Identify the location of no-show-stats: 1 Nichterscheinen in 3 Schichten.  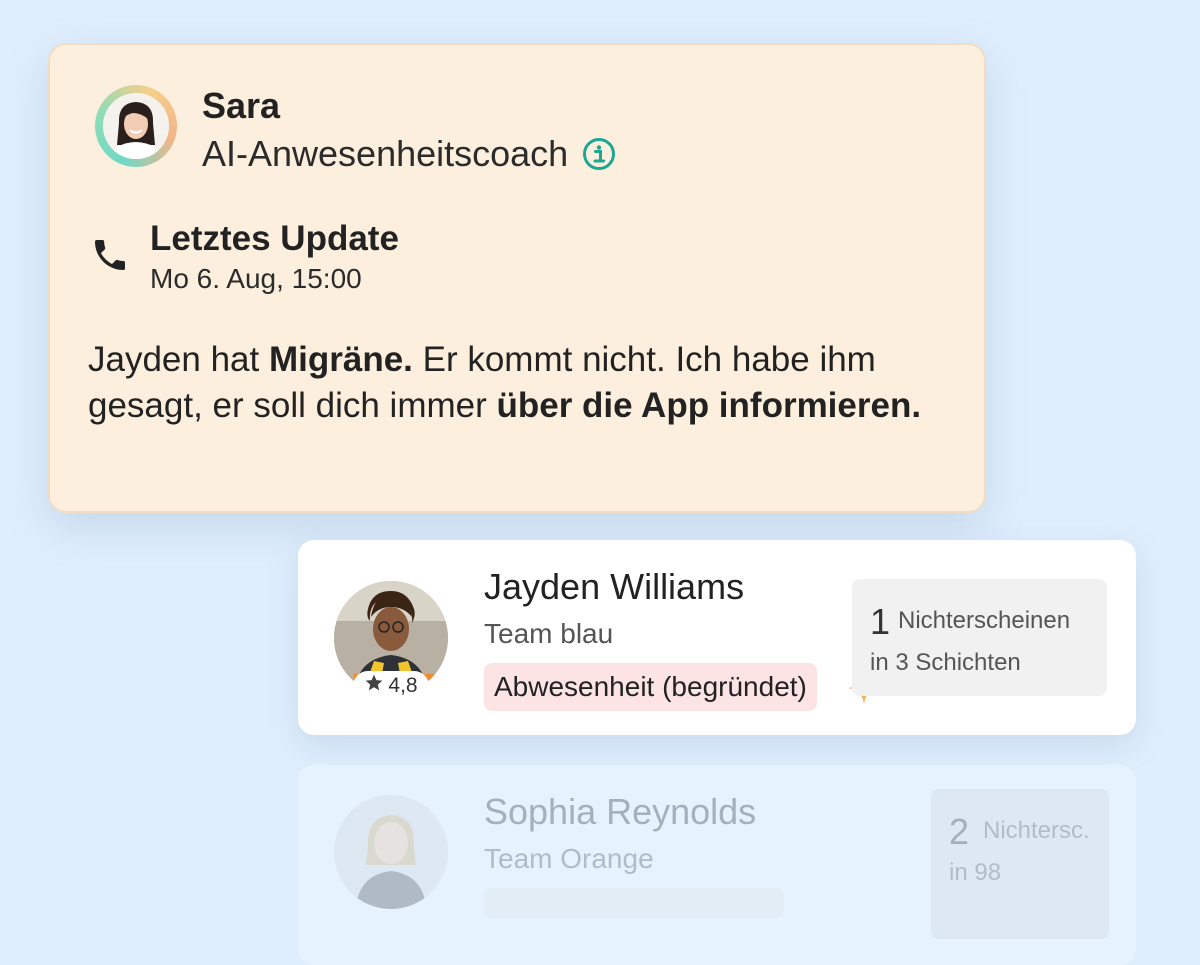
(979, 637).